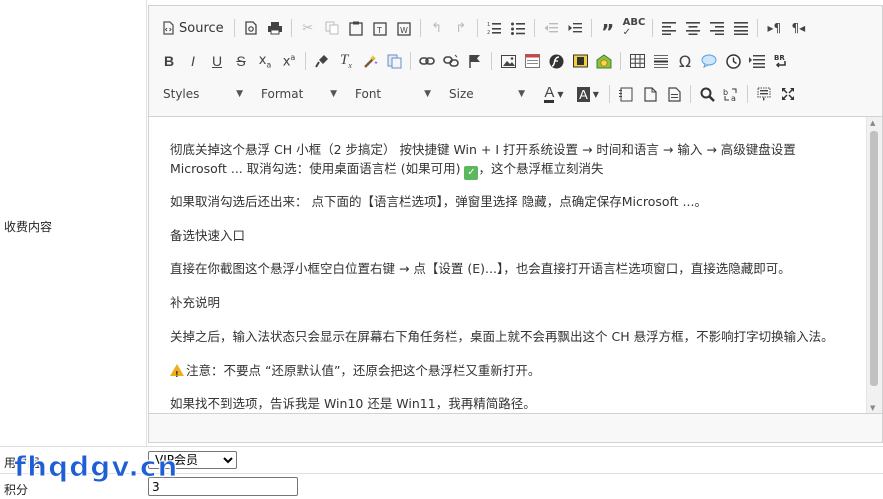  I want to click on template-icon, so click(394, 61).